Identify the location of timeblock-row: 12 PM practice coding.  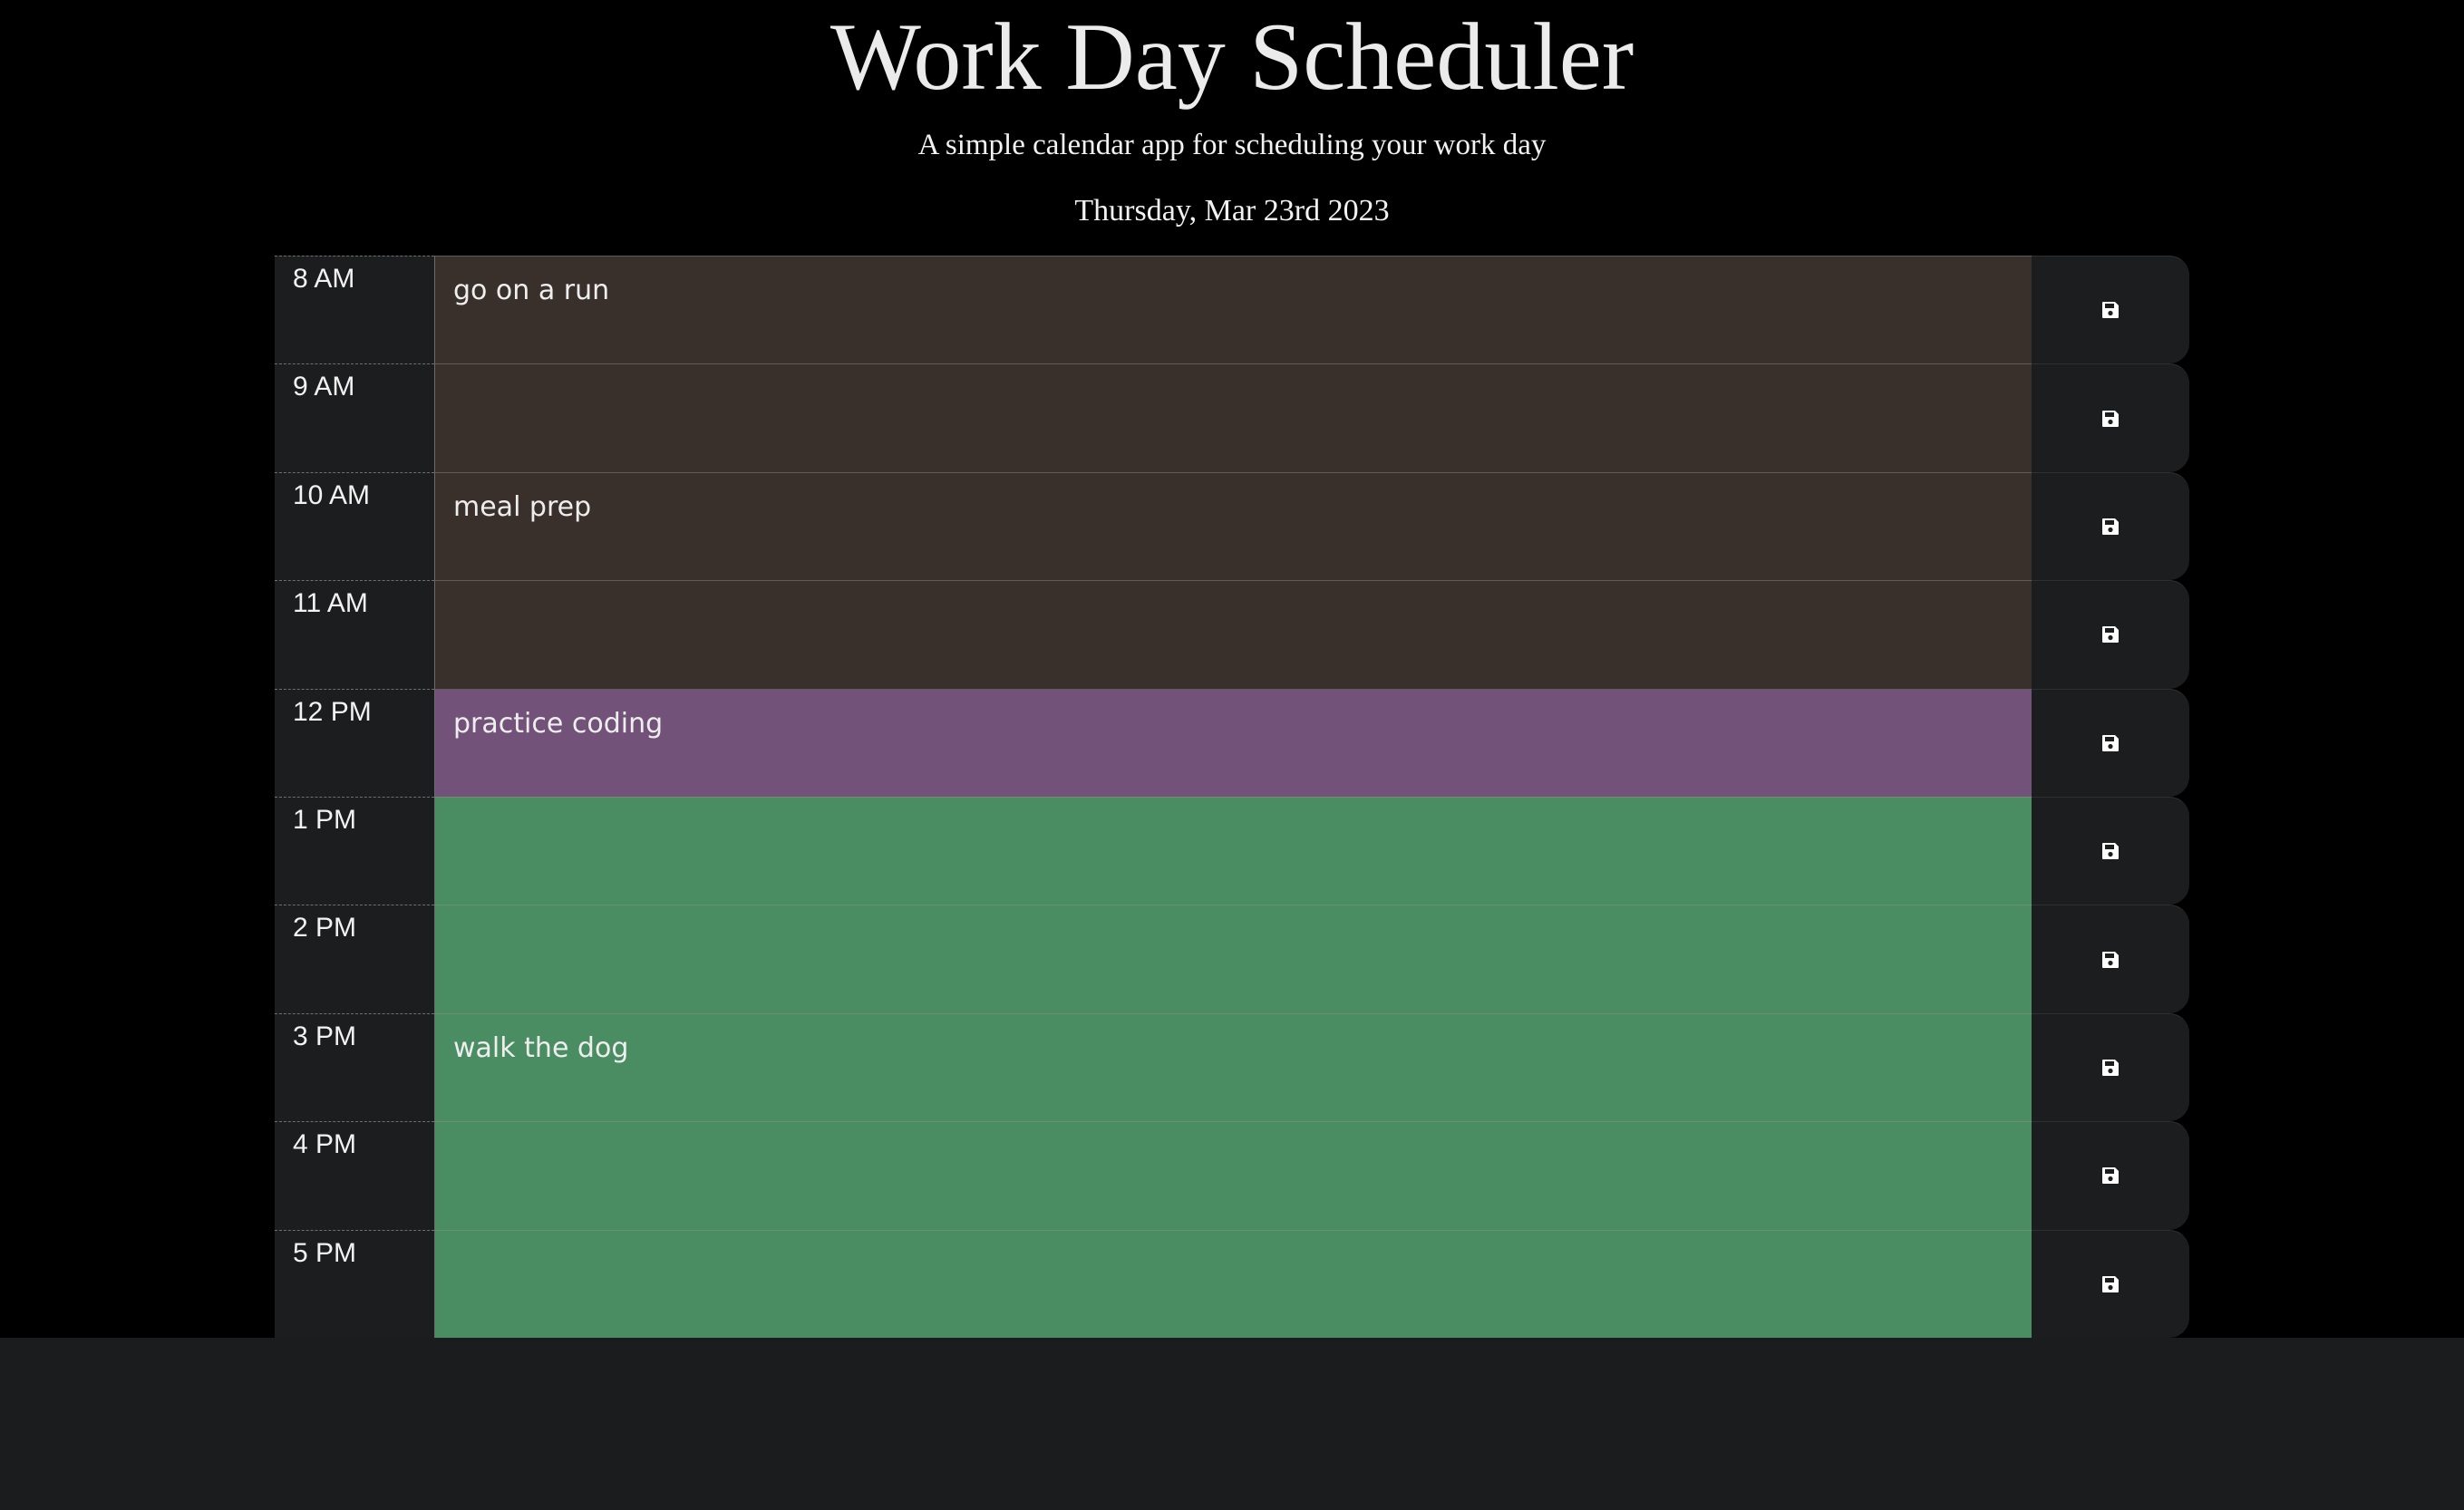
(1232, 742).